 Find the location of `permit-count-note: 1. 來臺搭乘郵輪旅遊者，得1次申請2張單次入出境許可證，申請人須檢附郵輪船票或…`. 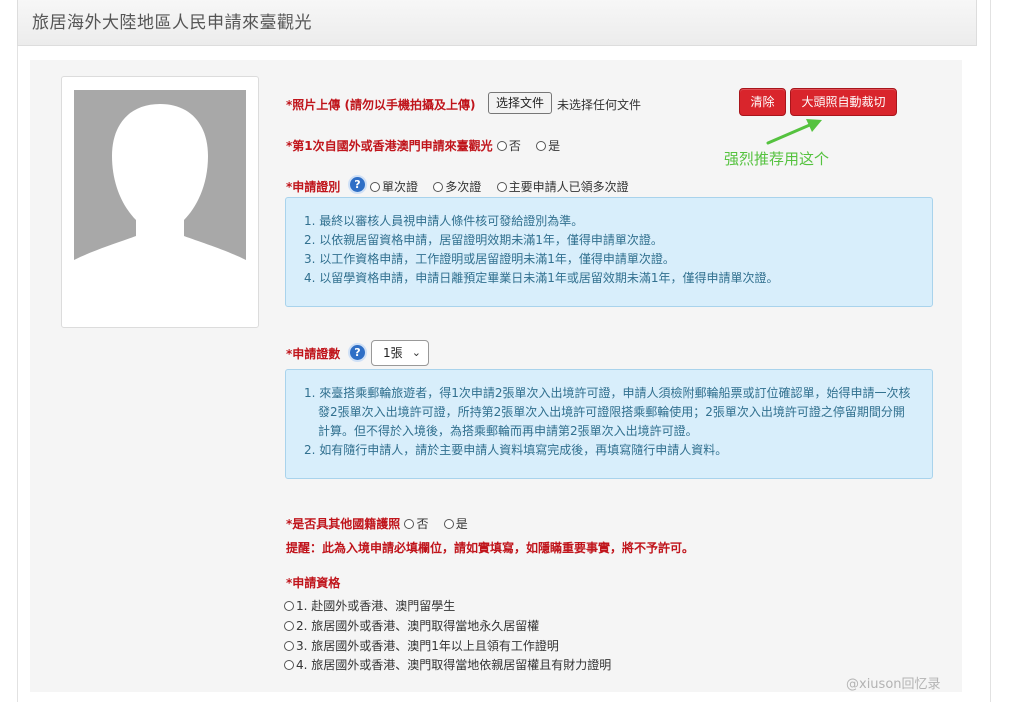

permit-count-note: 1. 來臺搭乘郵輪旅遊者，得1次申請2張單次入出境許可證，申請人須檢附郵輪船票或… is located at coordinates (607, 412).